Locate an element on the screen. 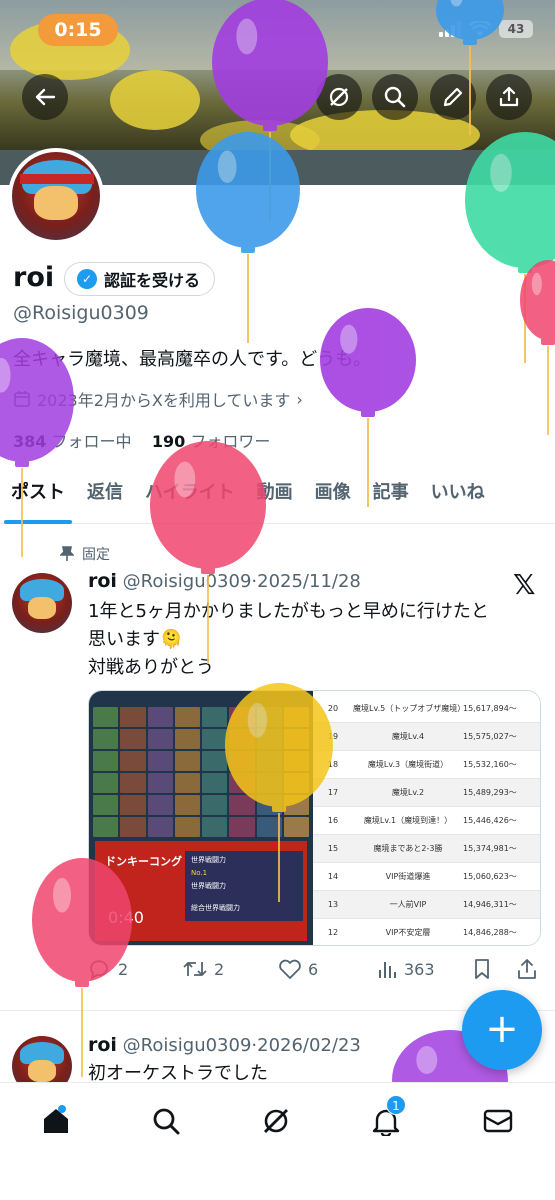 The image size is (555, 1200). tab-replies: 返信 is located at coordinates (105, 497).